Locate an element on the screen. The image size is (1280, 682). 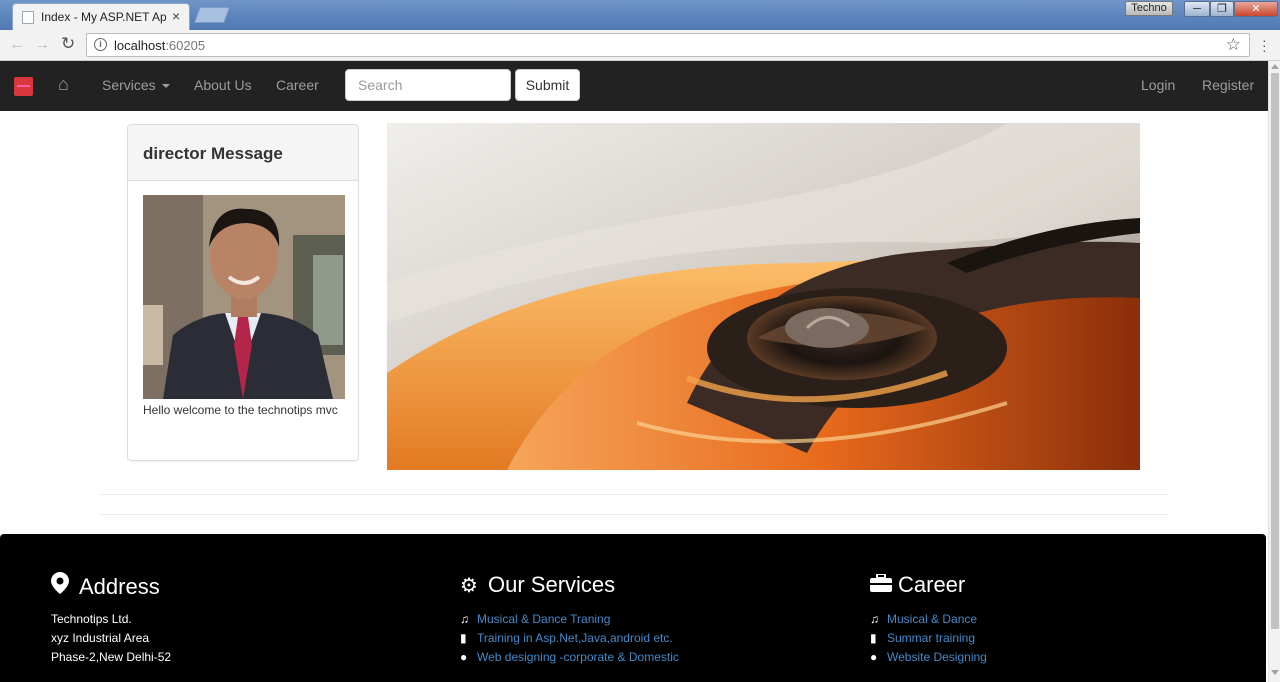
briefcase-icon is located at coordinates (881, 585).